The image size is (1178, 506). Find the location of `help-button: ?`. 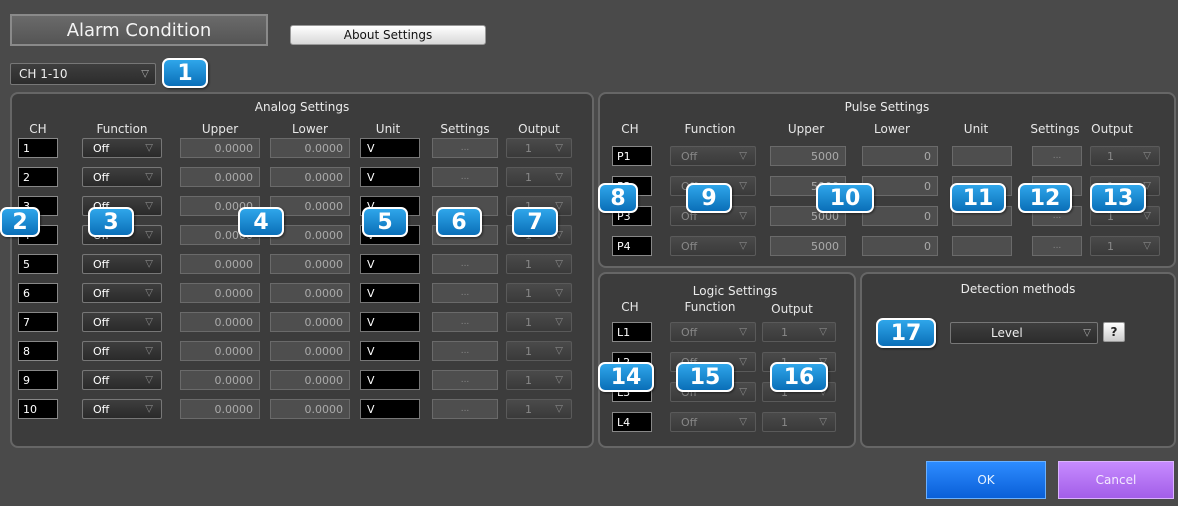

help-button: ? is located at coordinates (1114, 332).